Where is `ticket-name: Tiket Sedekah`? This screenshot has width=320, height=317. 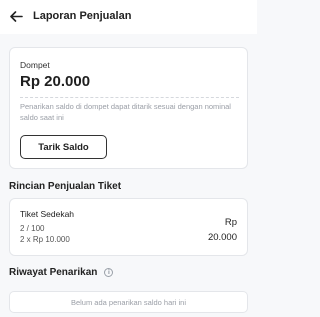 ticket-name: Tiket Sedekah is located at coordinates (47, 214).